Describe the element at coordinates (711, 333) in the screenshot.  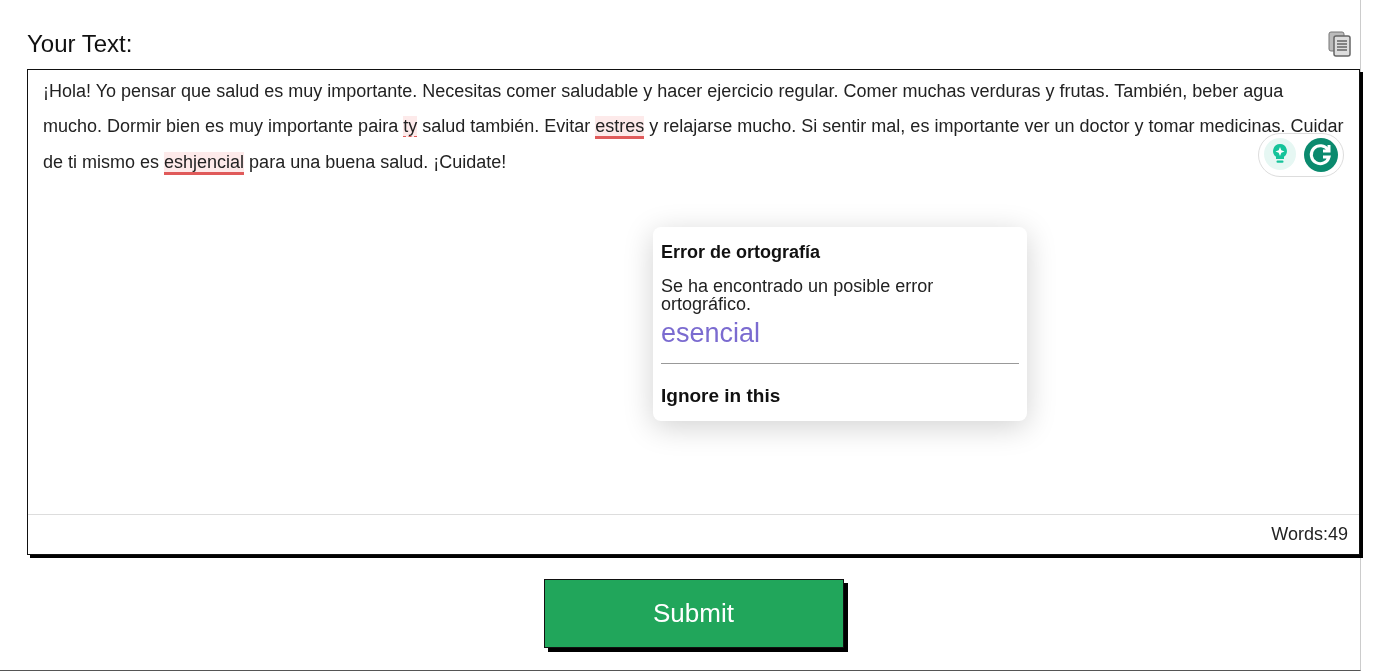
I see `replacement-suggestion: esencial` at that location.